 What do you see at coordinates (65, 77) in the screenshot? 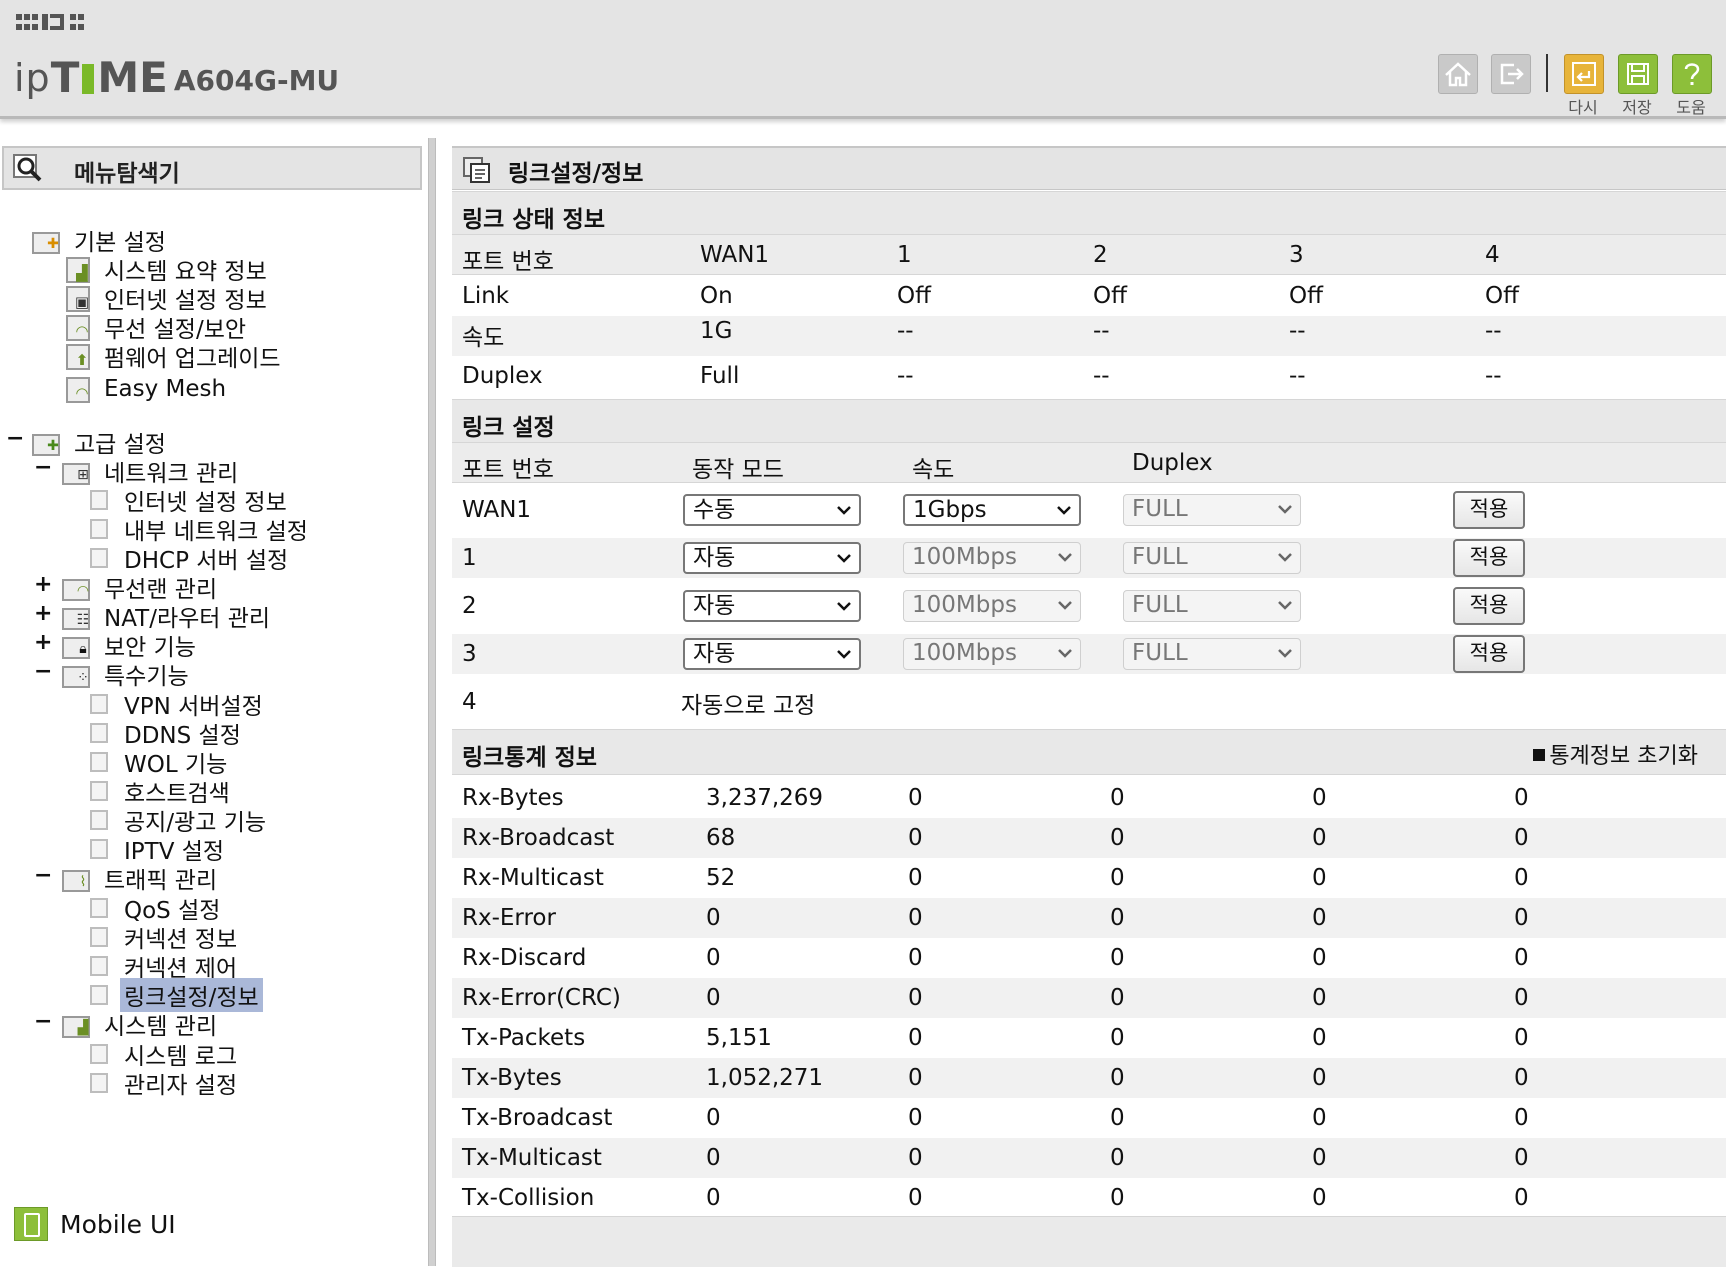
I see `brand-t: T` at bounding box center [65, 77].